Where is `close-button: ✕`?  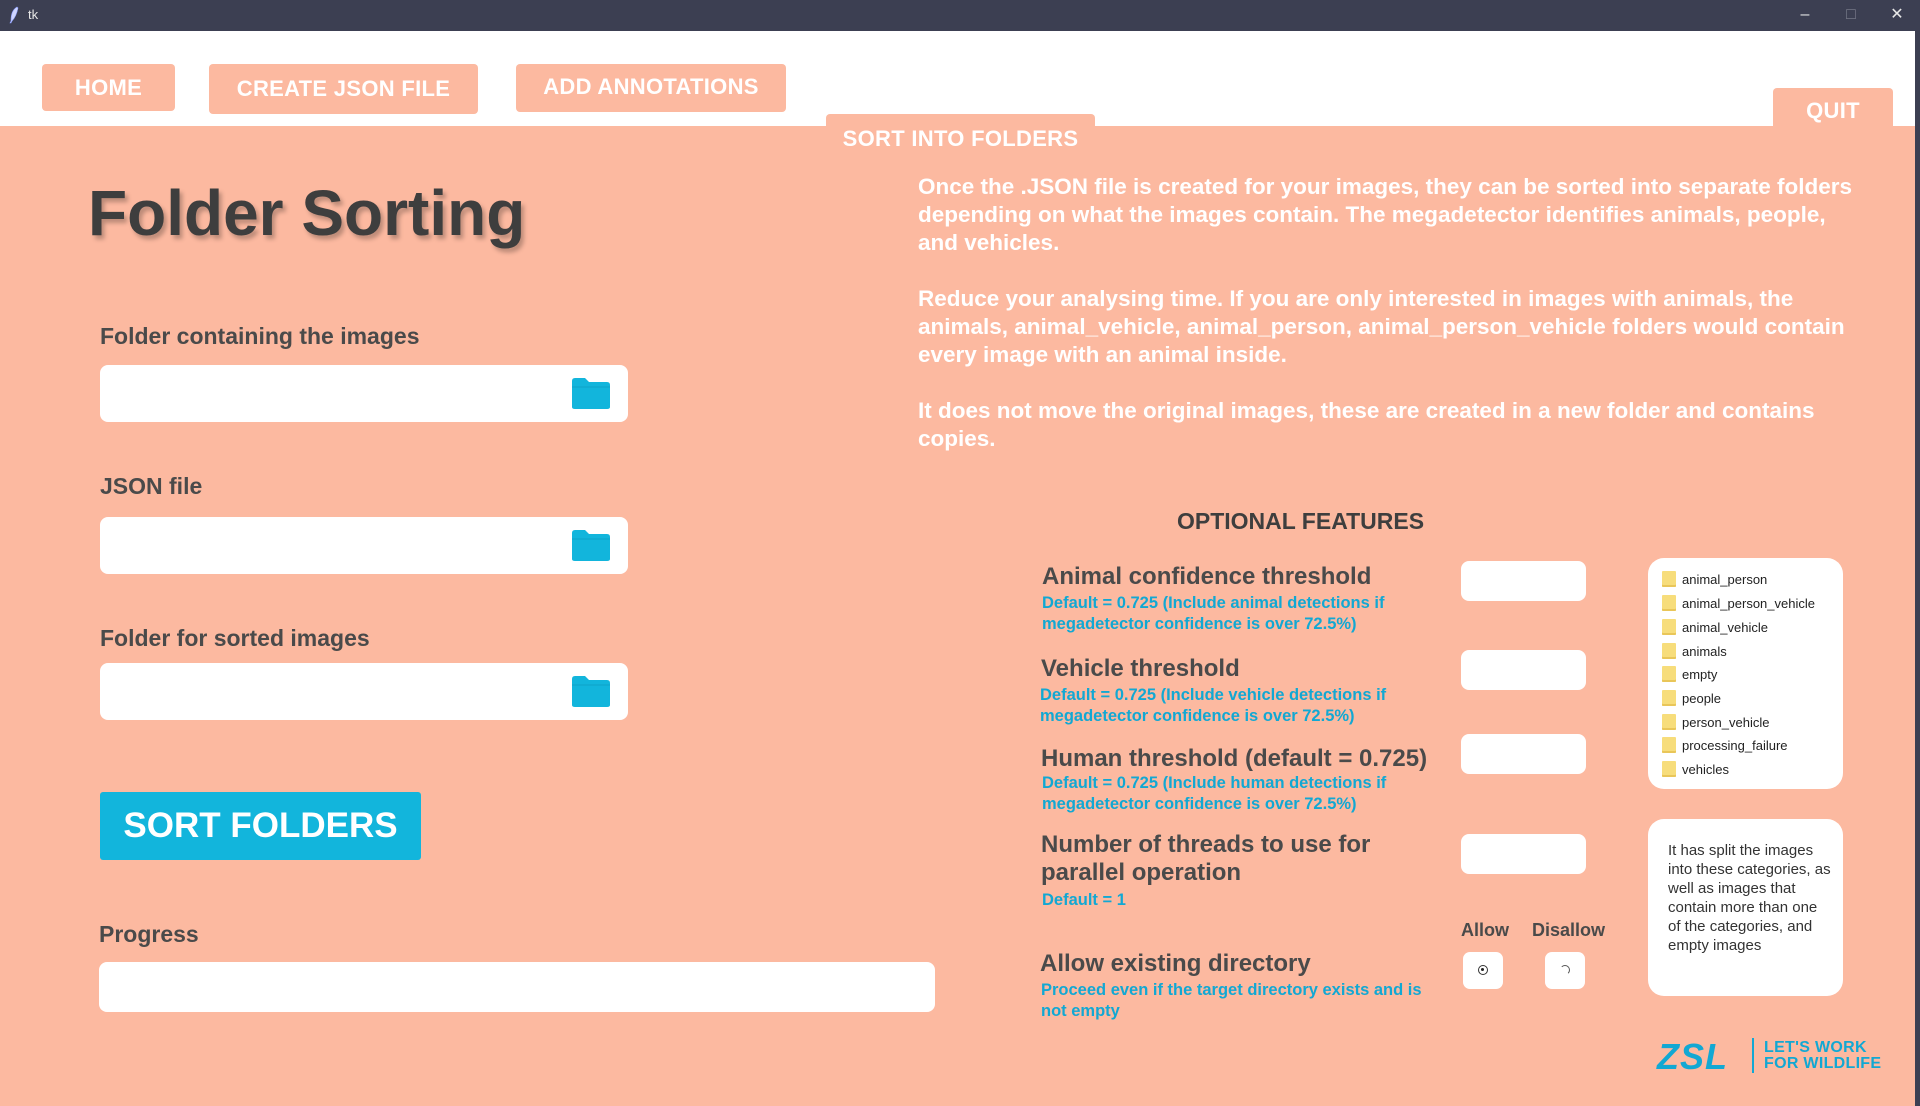 close-button: ✕ is located at coordinates (1897, 15).